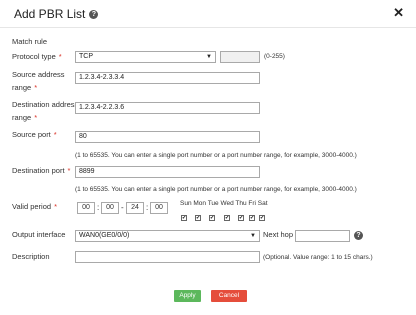  What do you see at coordinates (241, 218) in the screenshot?
I see `checkbox-thu: ✔` at bounding box center [241, 218].